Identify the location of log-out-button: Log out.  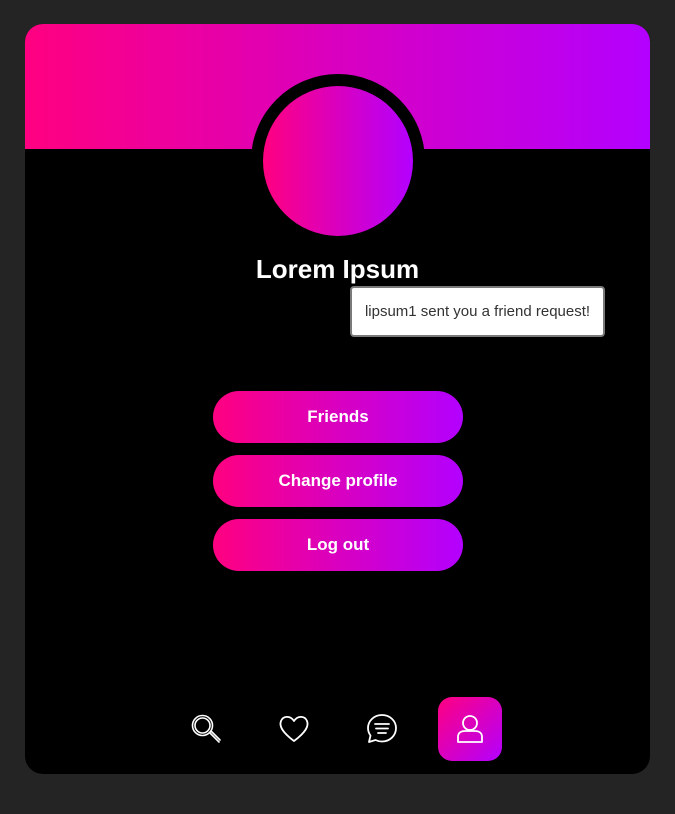
(338, 545).